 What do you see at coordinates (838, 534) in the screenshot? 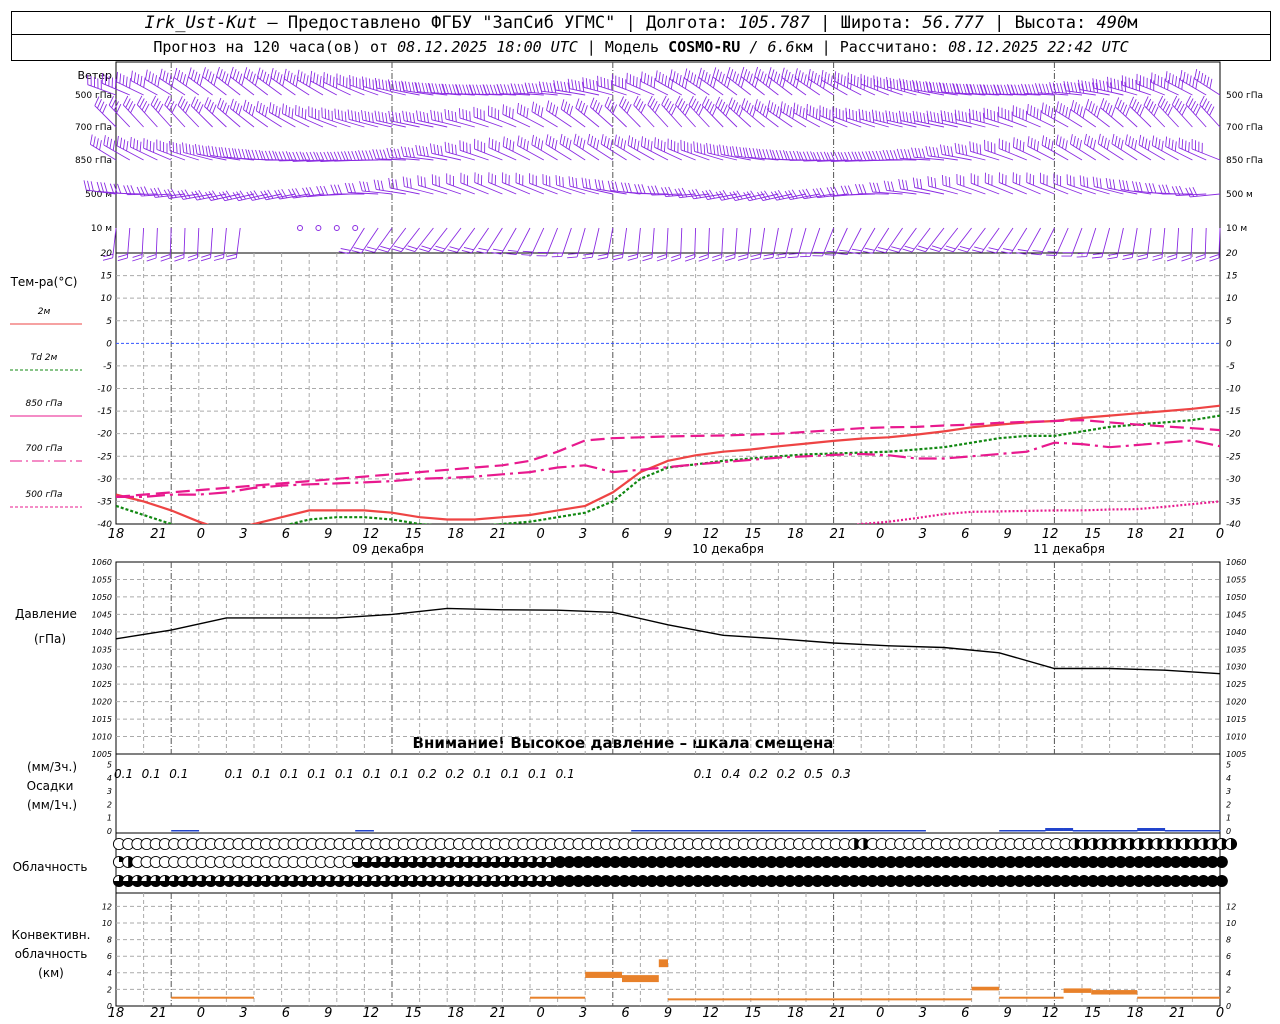
I see `hour-tick-label: 21` at bounding box center [838, 534].